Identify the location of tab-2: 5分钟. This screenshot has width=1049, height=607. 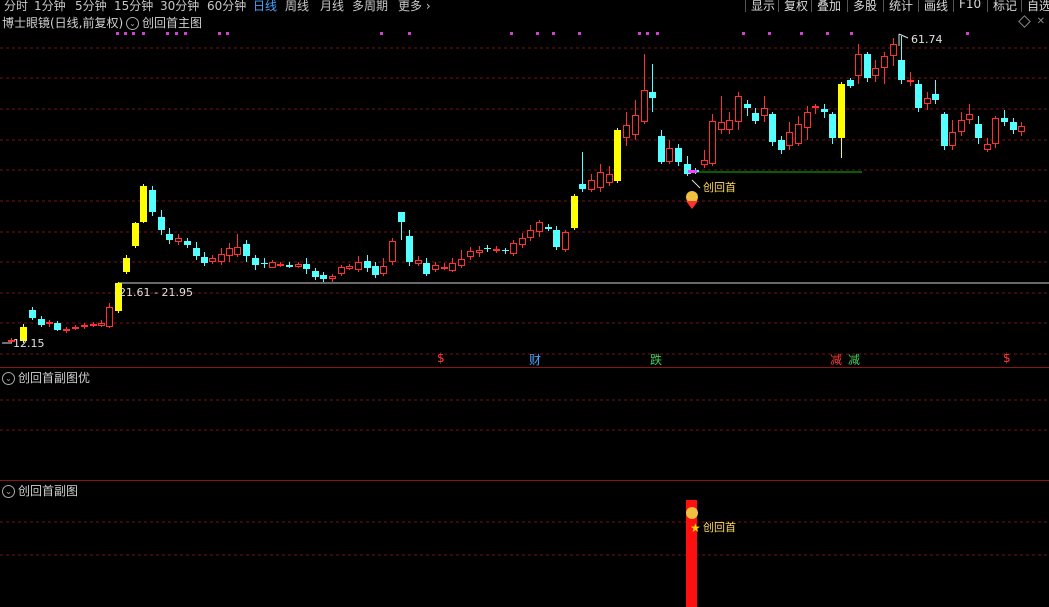
(91, 6).